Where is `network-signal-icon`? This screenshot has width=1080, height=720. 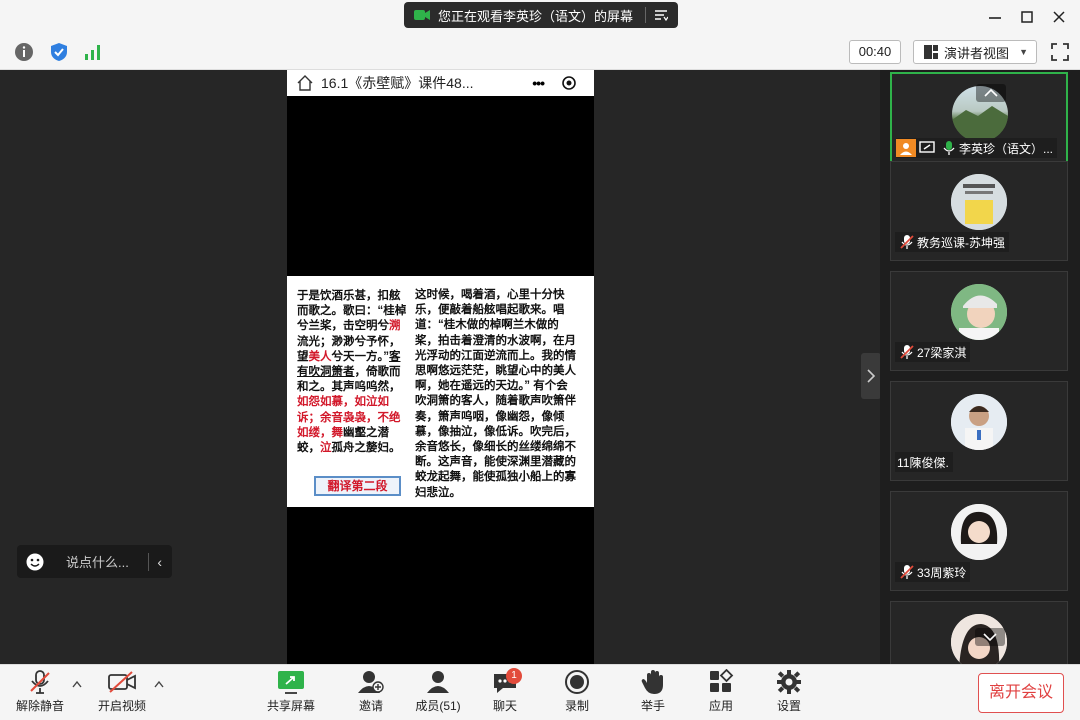 network-signal-icon is located at coordinates (93, 52).